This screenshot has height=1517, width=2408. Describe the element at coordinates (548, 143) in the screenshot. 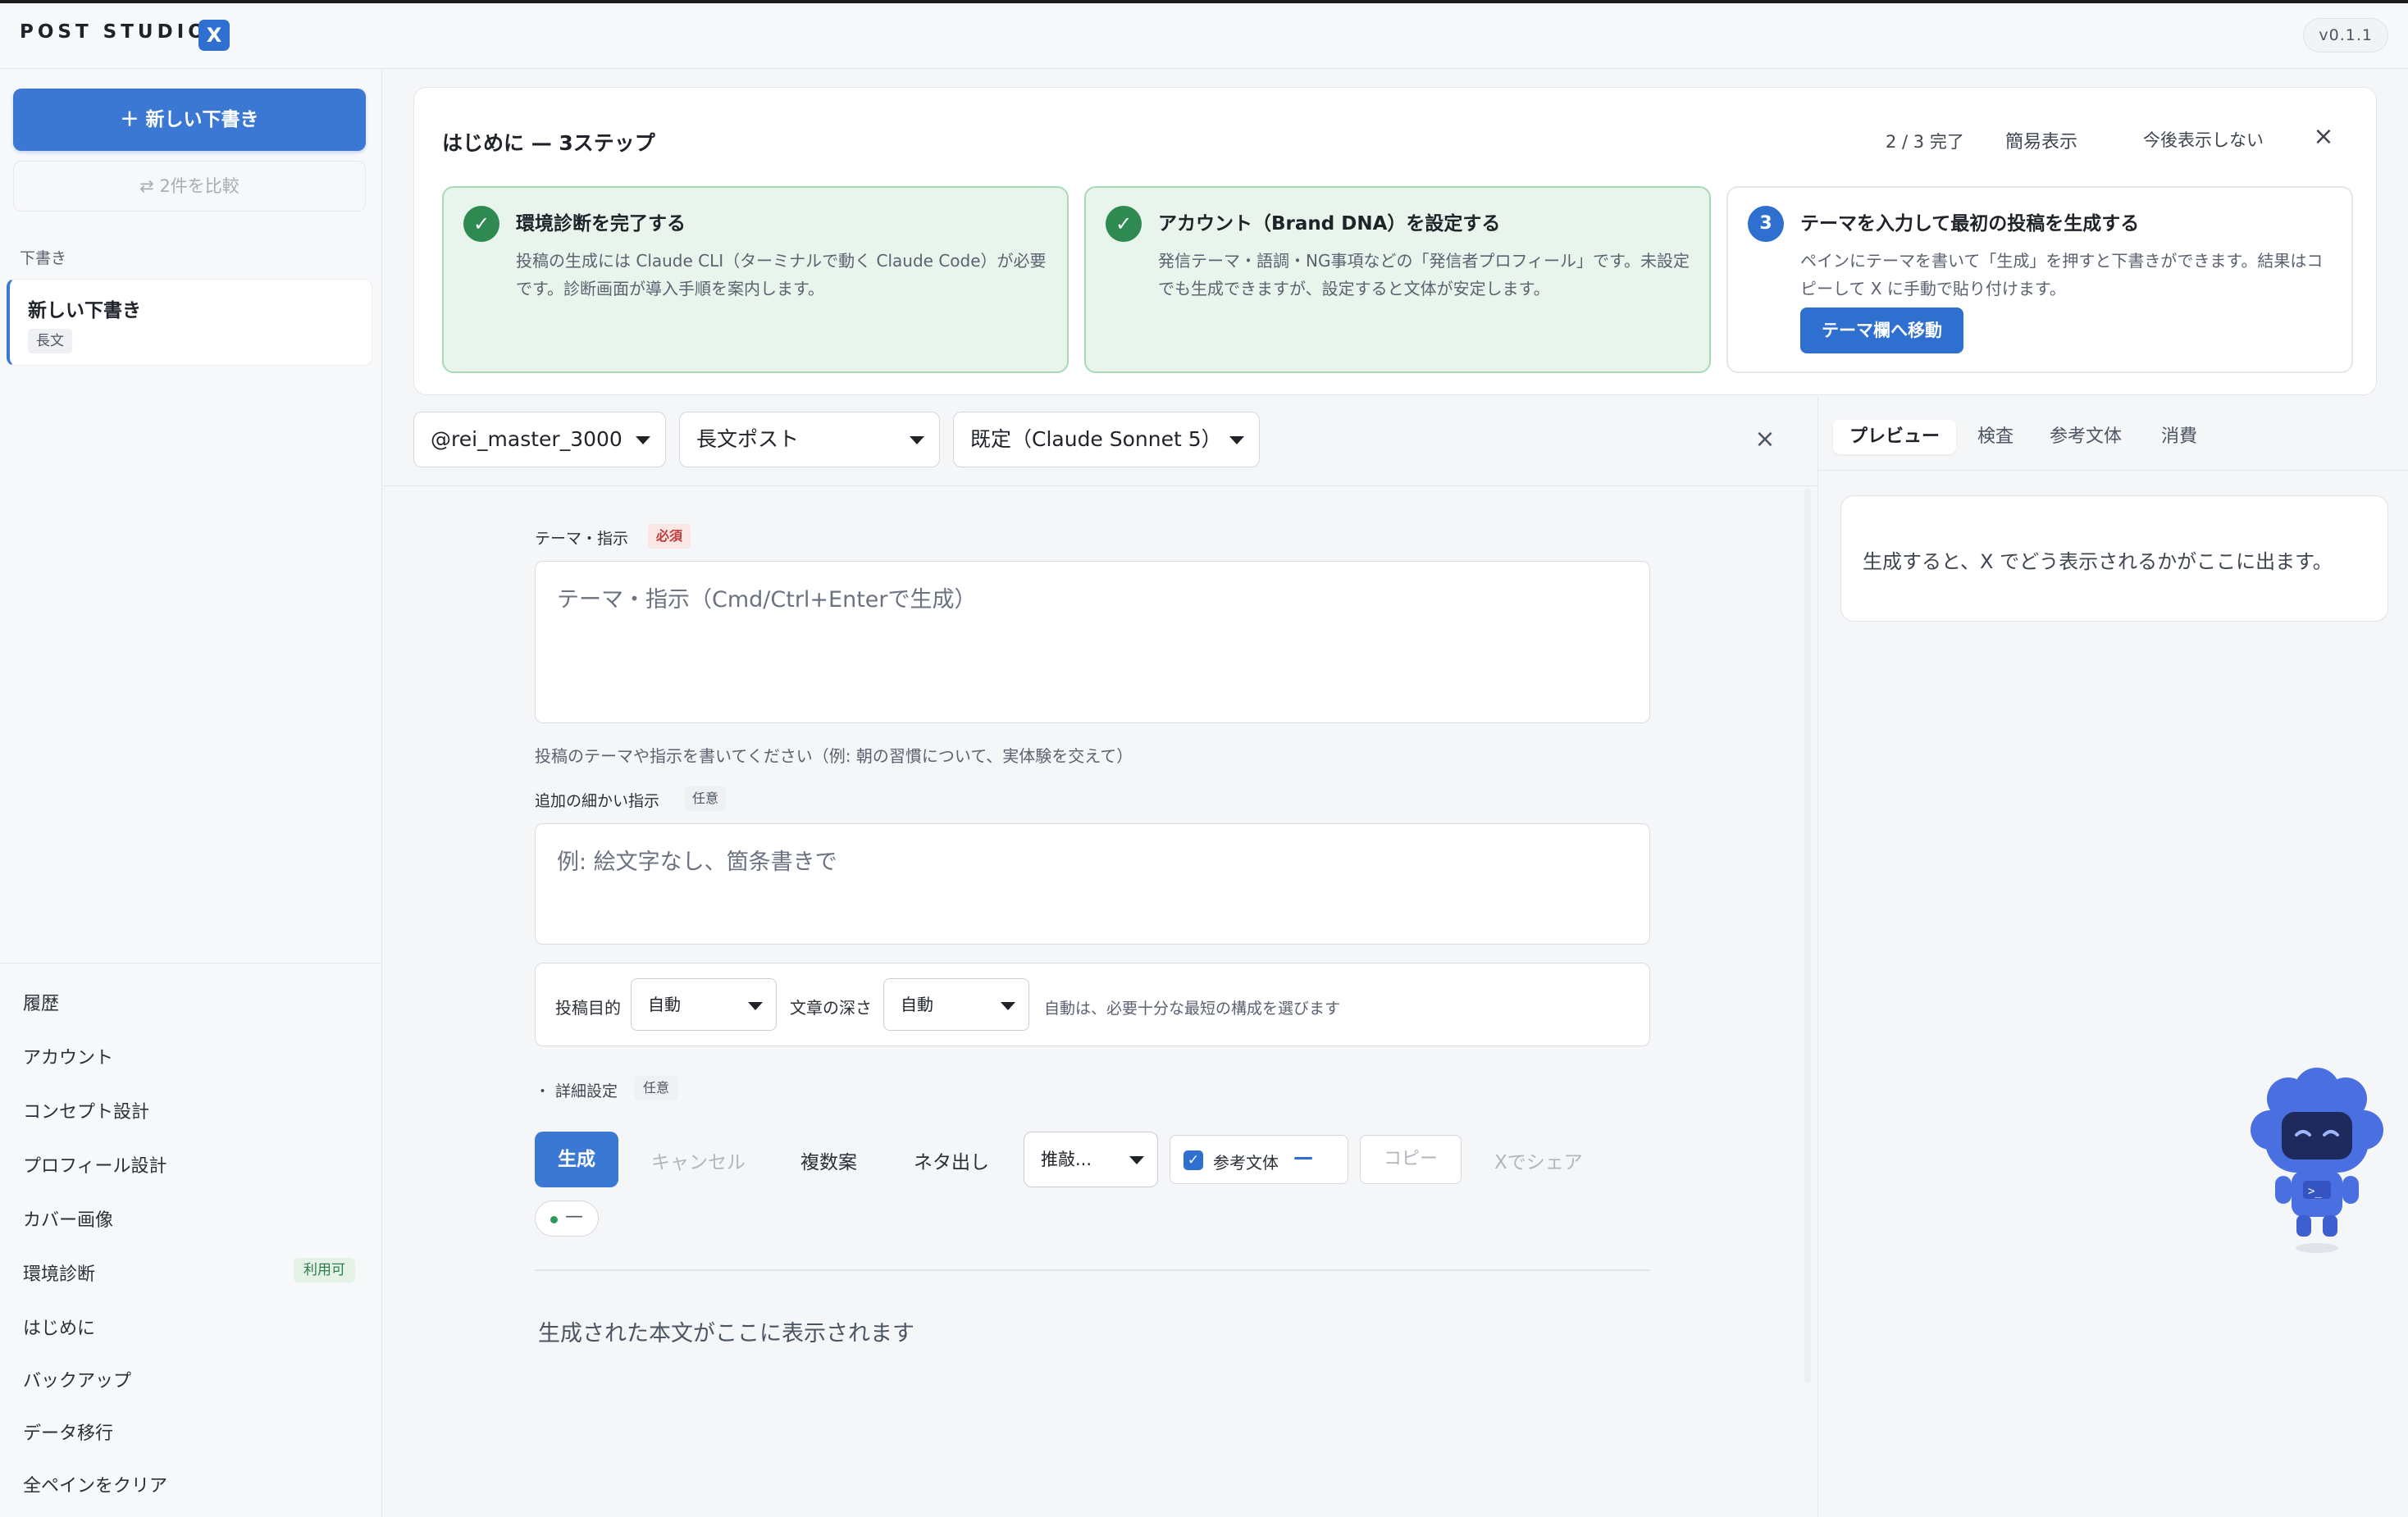

I see `onboarding-title: はじめに — 3ステップ` at that location.